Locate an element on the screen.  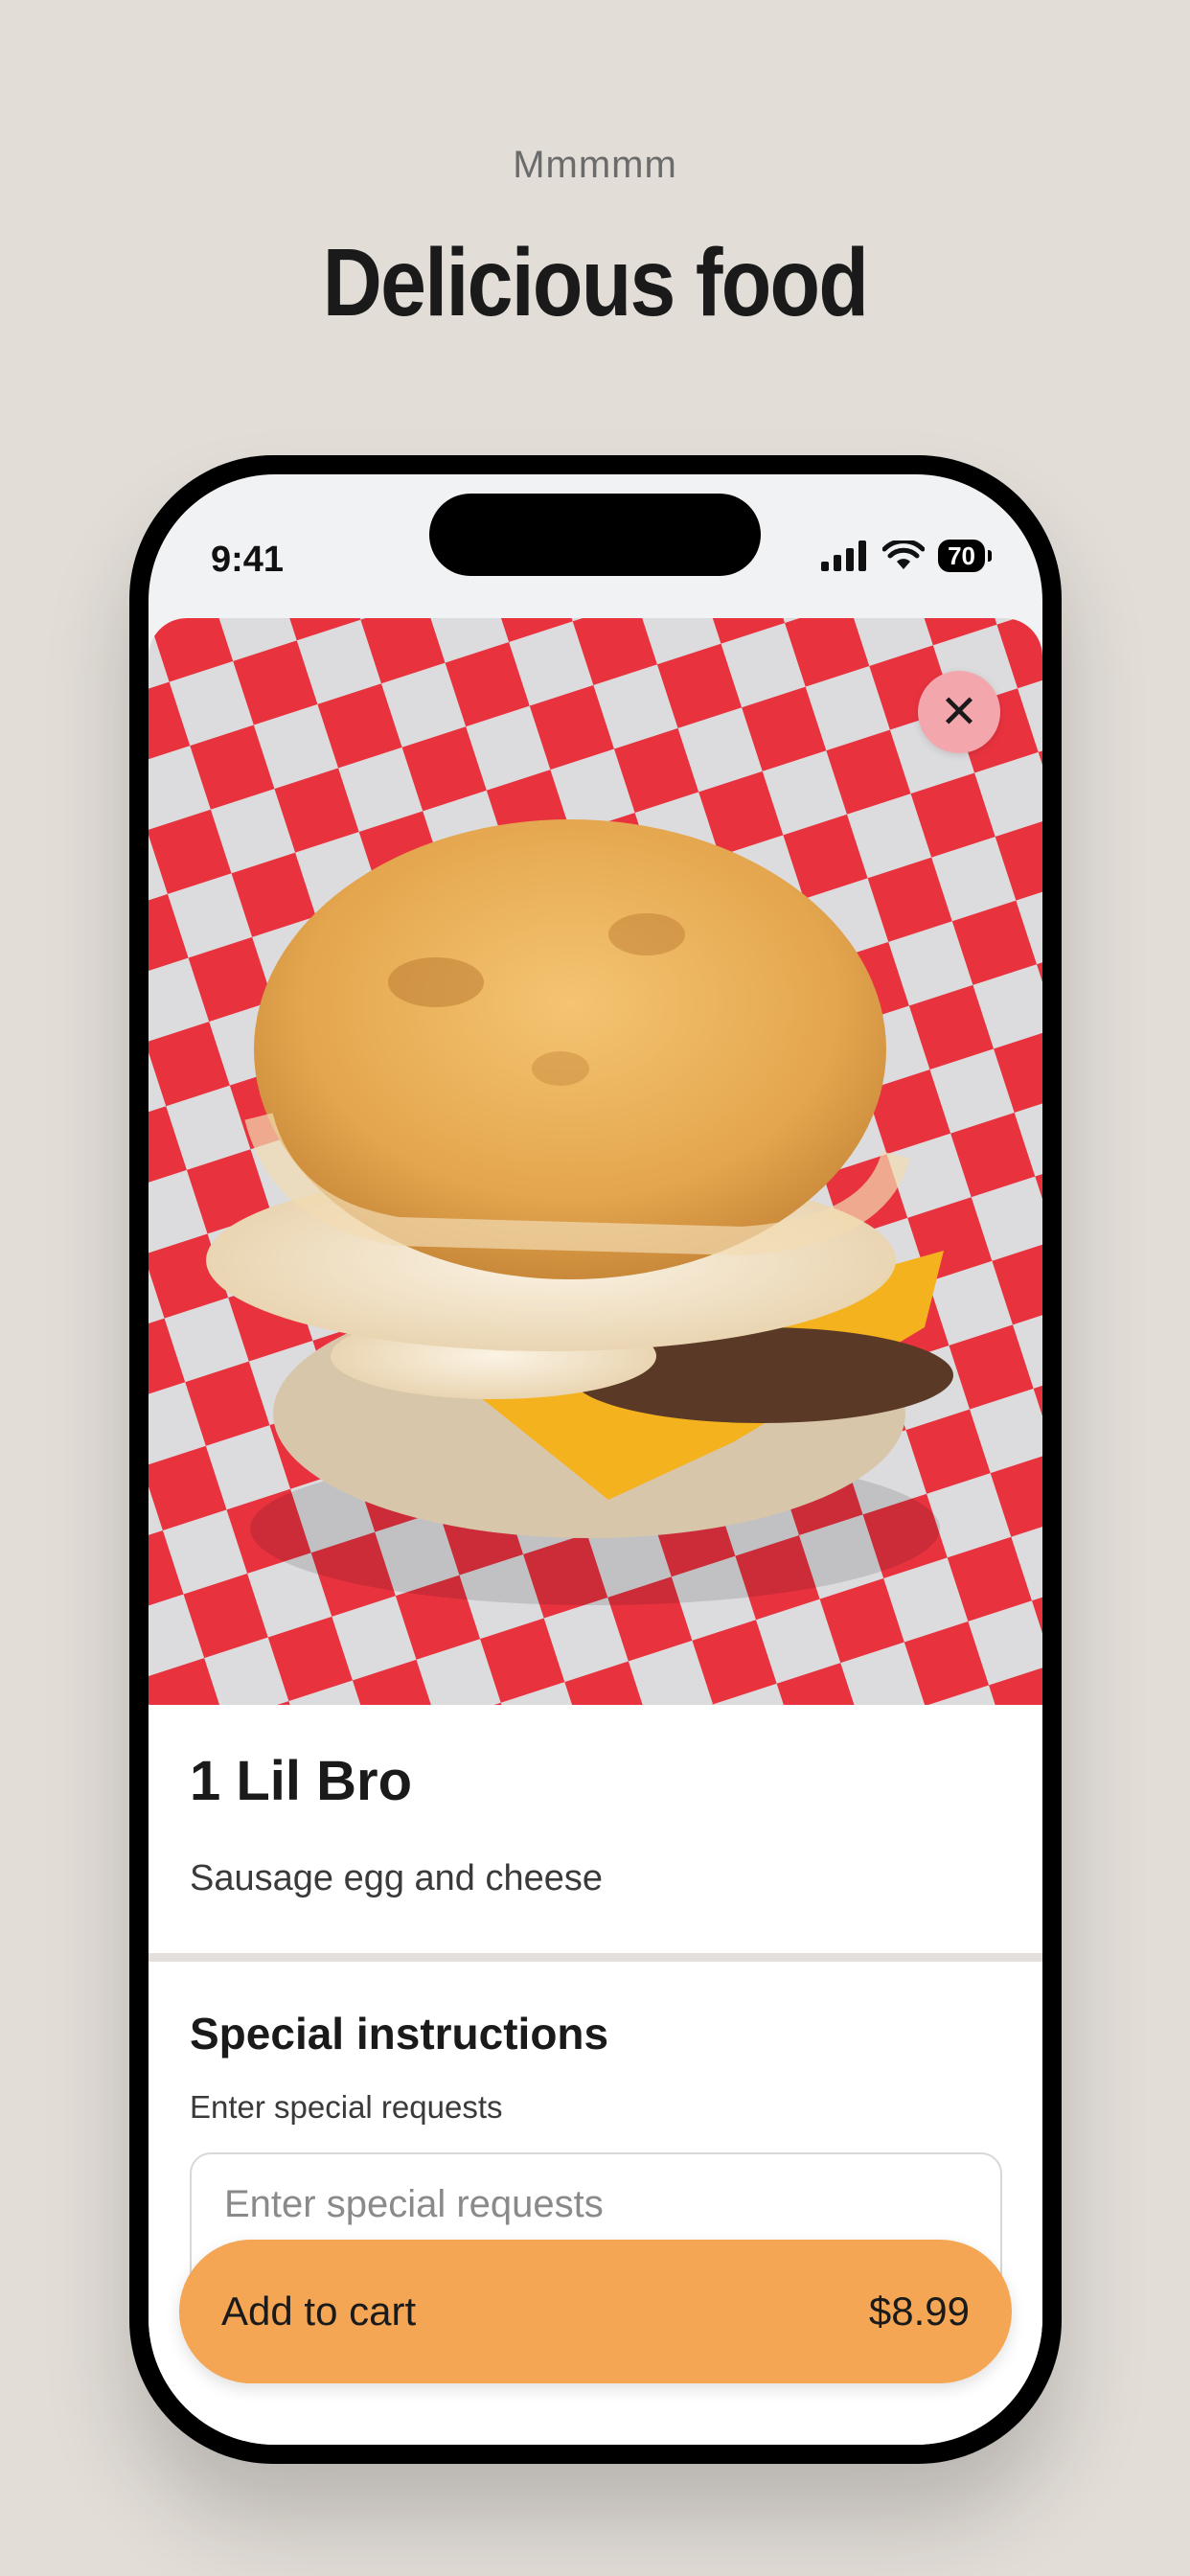
special-instructions-label: Enter special requests is located at coordinates (347, 2107).